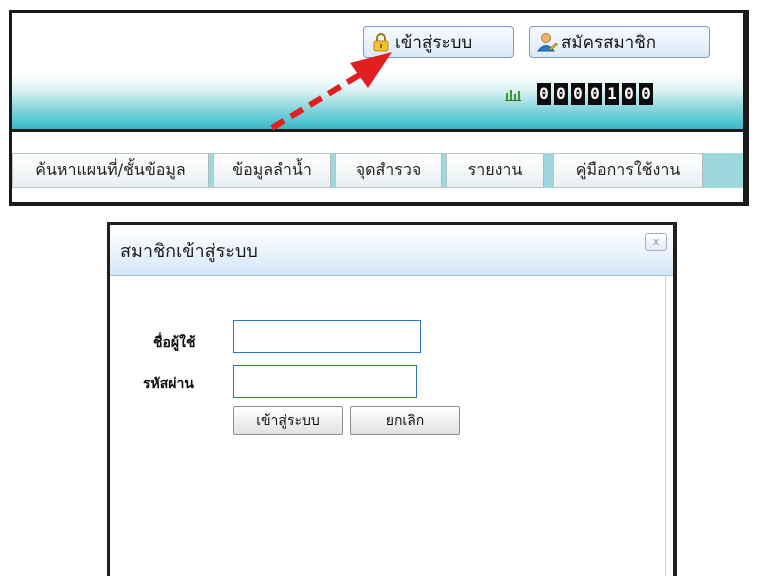  I want to click on tab-user-manual: คู่มือการใช้งาน, so click(628, 170).